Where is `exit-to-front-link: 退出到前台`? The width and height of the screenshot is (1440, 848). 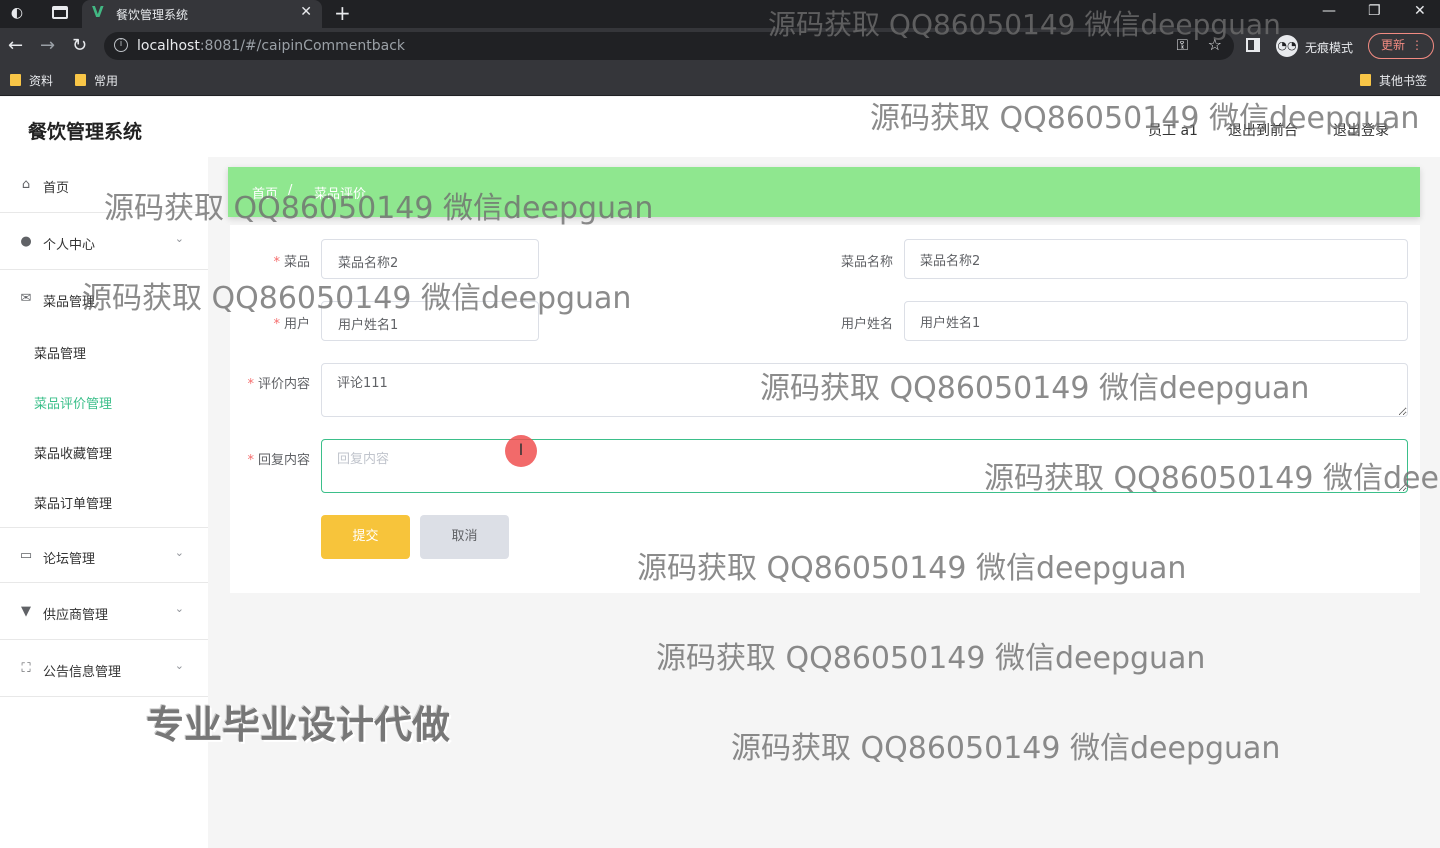
exit-to-front-link: 退出到前台 is located at coordinates (1263, 130).